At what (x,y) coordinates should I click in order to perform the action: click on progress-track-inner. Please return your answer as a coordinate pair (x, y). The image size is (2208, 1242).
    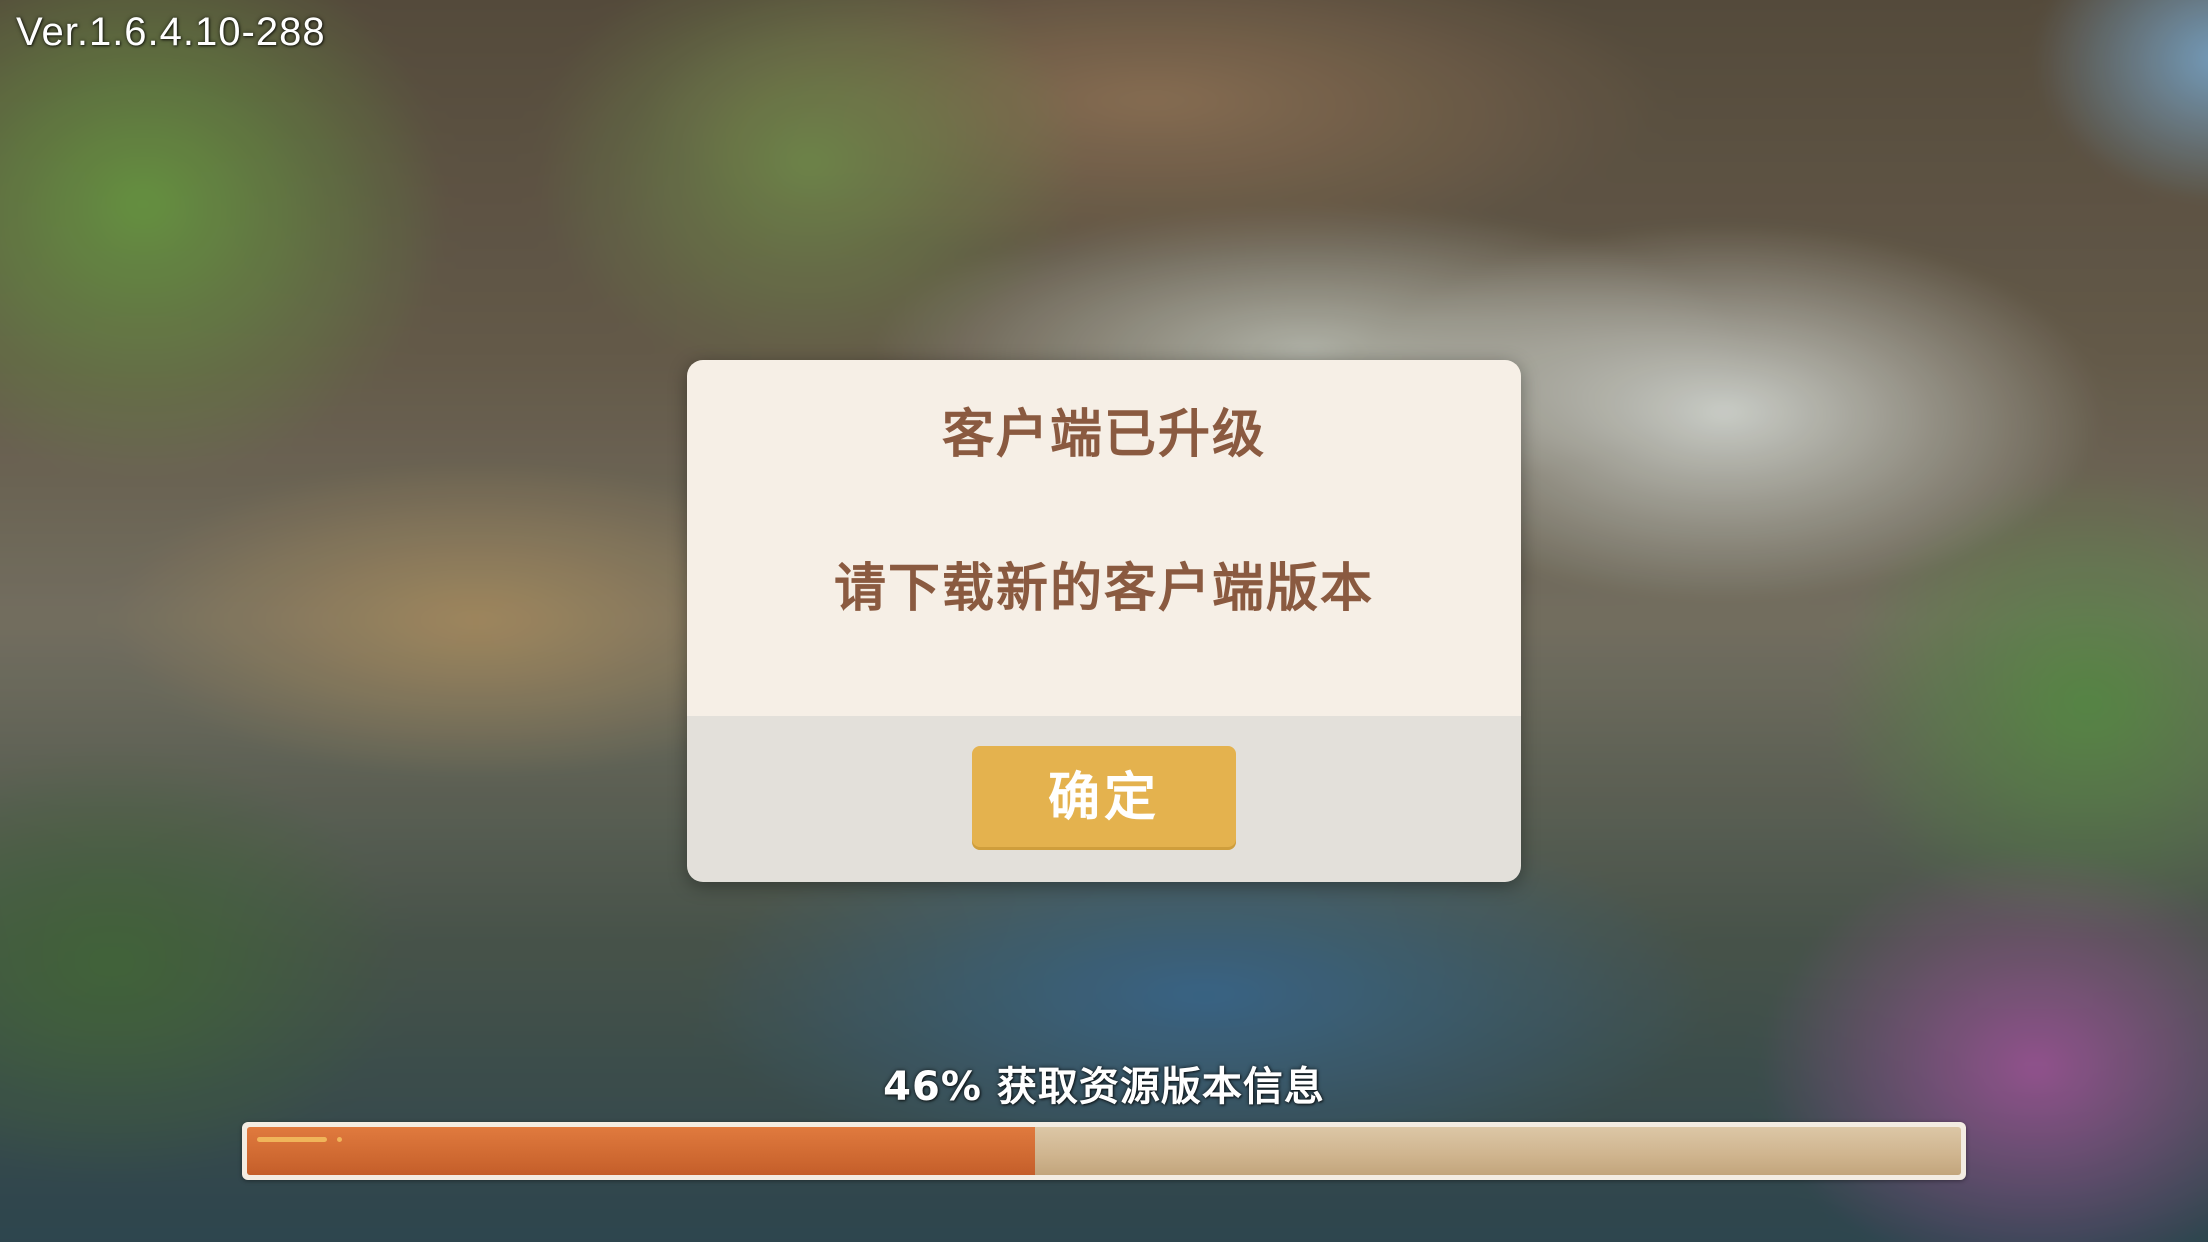
    Looking at the image, I should click on (1104, 1151).